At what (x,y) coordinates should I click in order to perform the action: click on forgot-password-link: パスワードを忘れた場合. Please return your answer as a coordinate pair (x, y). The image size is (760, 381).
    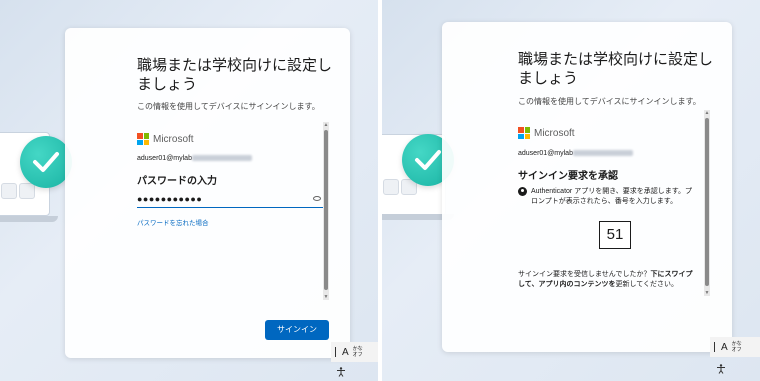
    Looking at the image, I should click on (173, 222).